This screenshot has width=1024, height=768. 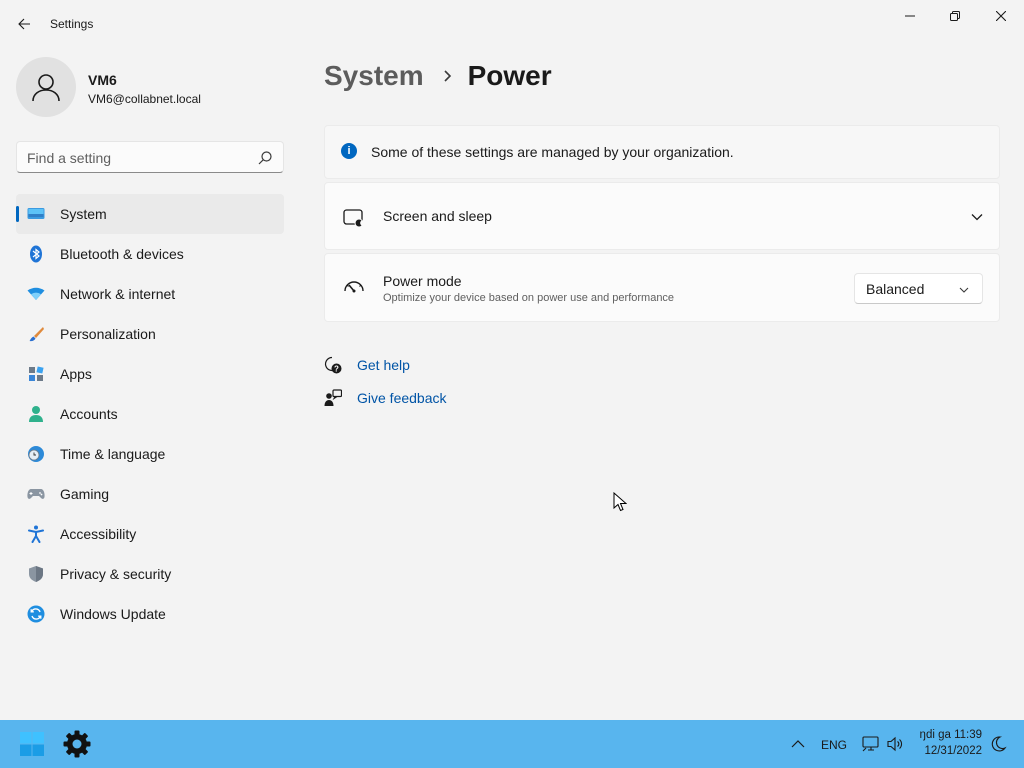 I want to click on sidebar-item-time-language: Time & language, so click(x=150, y=454).